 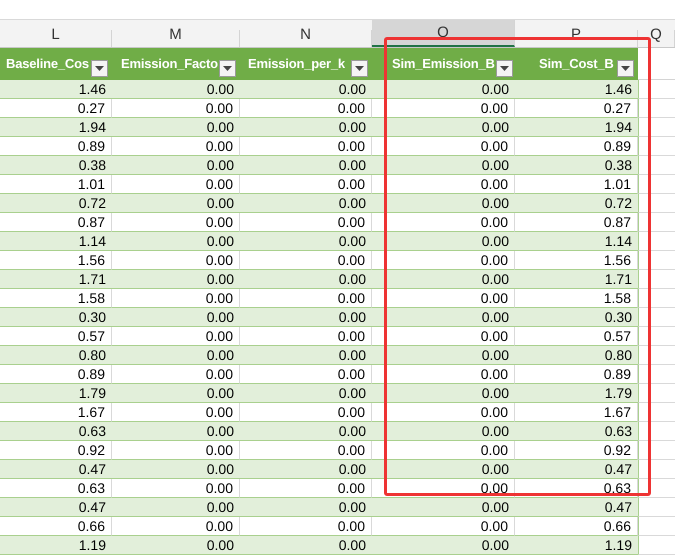 What do you see at coordinates (576, 355) in the screenshot?
I see `table-cell: 0.80` at bounding box center [576, 355].